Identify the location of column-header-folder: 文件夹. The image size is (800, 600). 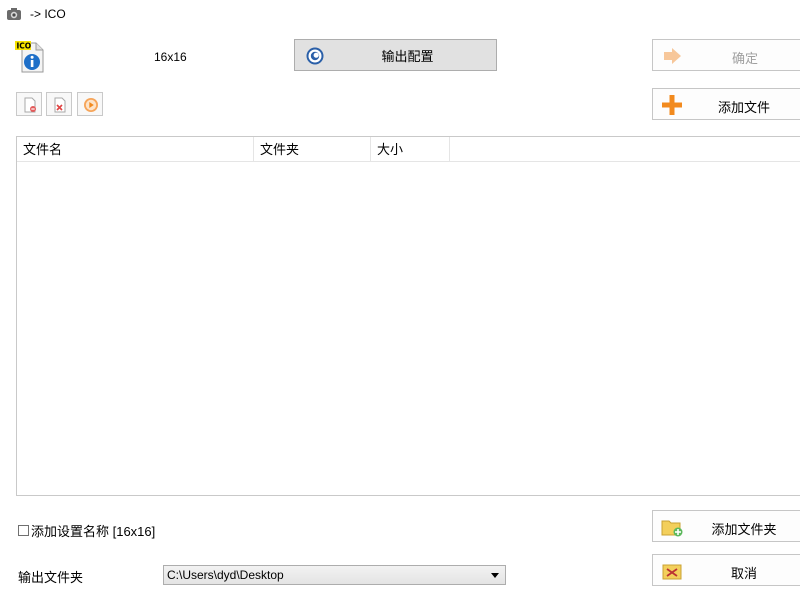
(312, 149).